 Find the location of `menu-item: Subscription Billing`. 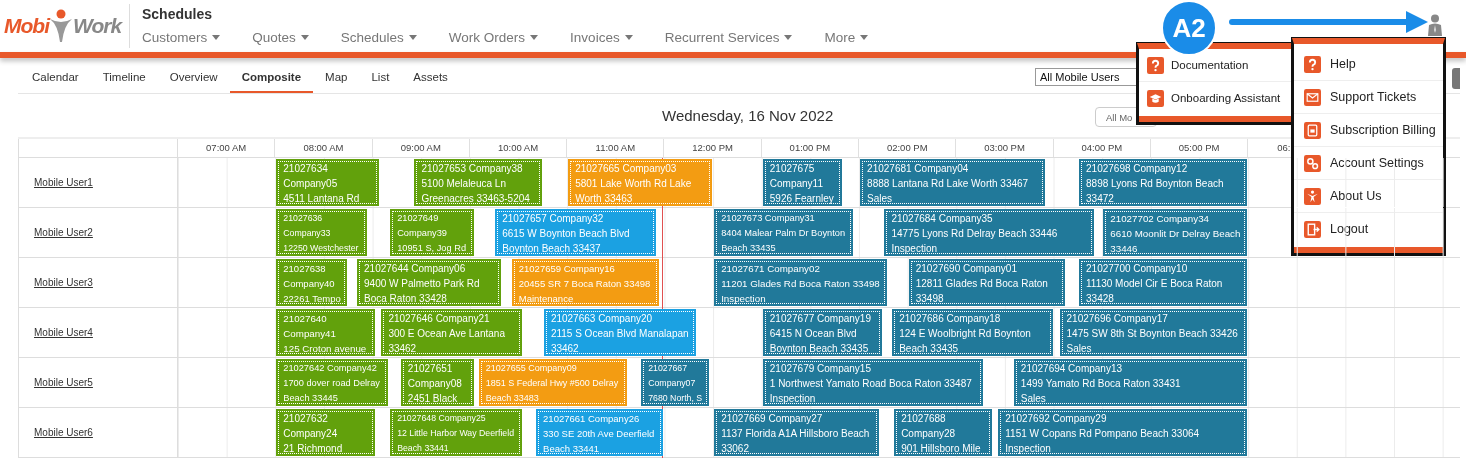

menu-item: Subscription Billing is located at coordinates (1368, 130).